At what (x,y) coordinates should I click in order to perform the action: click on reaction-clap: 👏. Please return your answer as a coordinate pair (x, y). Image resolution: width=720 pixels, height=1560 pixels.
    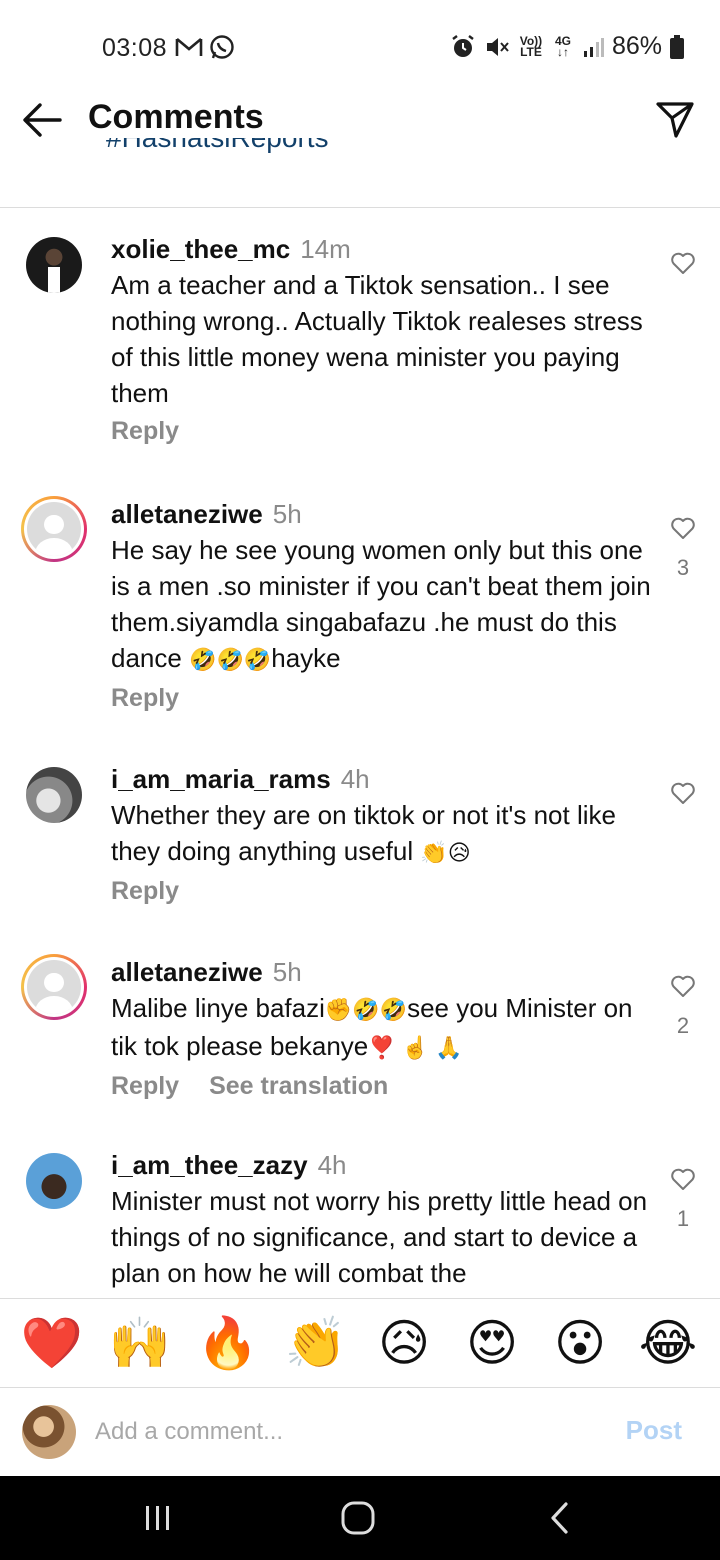
    Looking at the image, I should click on (316, 1343).